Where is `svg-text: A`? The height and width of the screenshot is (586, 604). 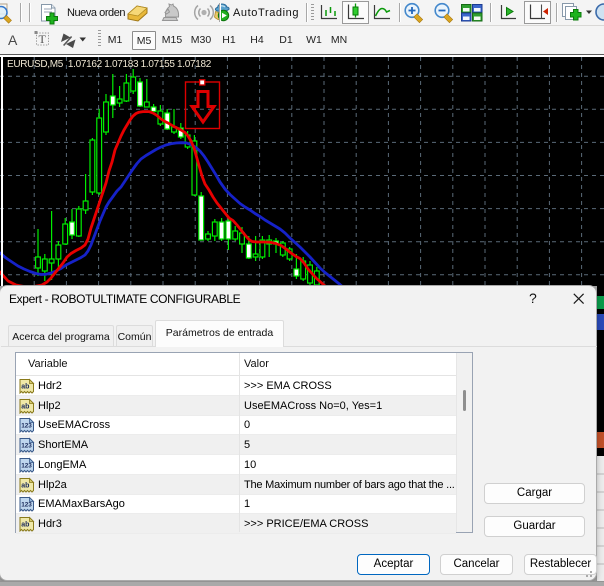
svg-text: A is located at coordinates (13, 40).